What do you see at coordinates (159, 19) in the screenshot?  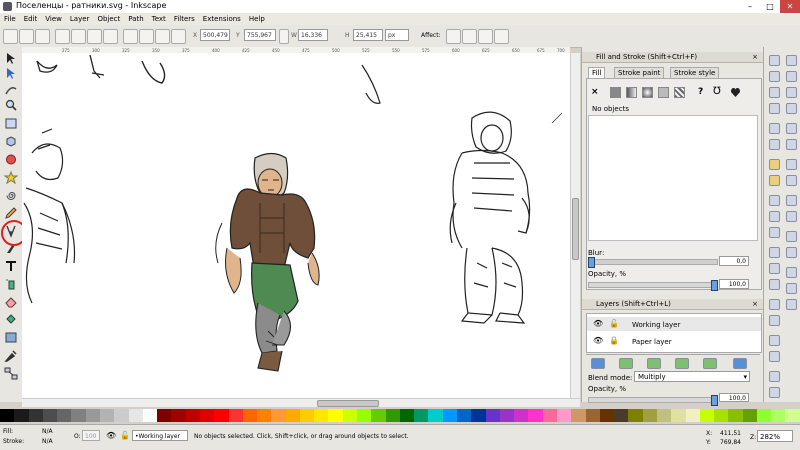 I see `menu-text: Text` at bounding box center [159, 19].